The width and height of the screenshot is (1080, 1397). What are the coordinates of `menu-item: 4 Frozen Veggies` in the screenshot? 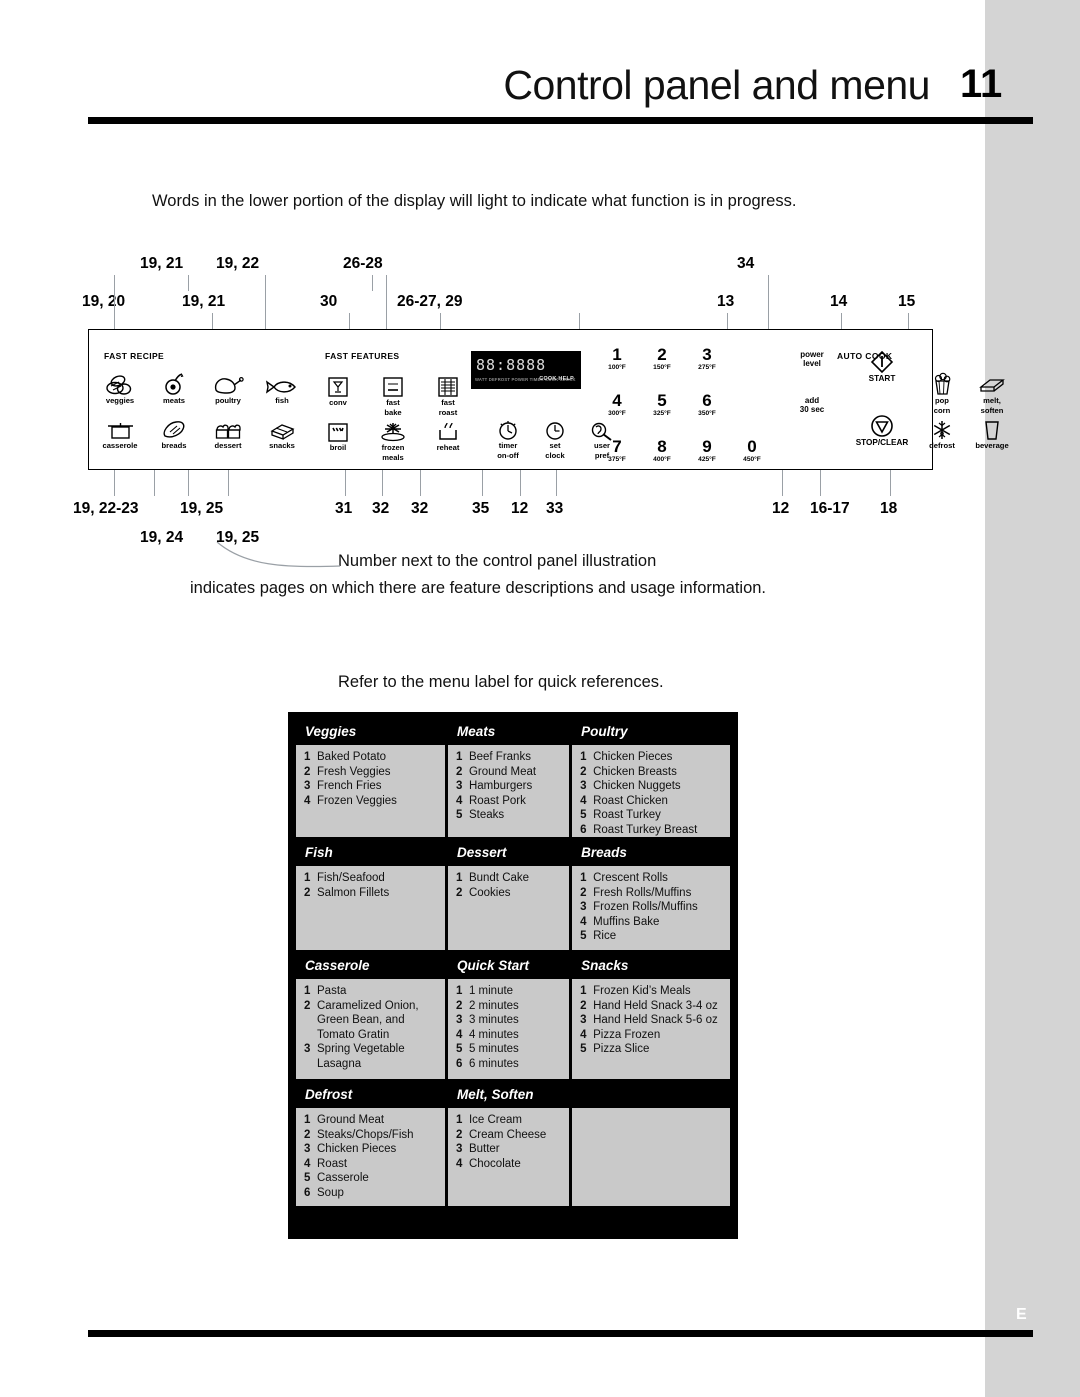 It's located at (372, 801).